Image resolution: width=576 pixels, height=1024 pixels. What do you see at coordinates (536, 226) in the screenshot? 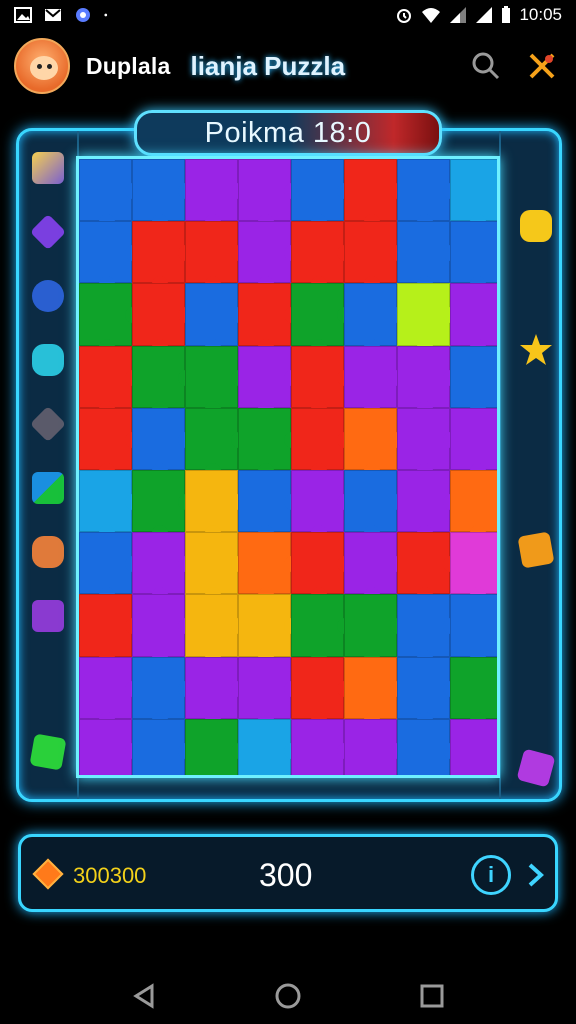
I see `yellow-creature-slot` at bounding box center [536, 226].